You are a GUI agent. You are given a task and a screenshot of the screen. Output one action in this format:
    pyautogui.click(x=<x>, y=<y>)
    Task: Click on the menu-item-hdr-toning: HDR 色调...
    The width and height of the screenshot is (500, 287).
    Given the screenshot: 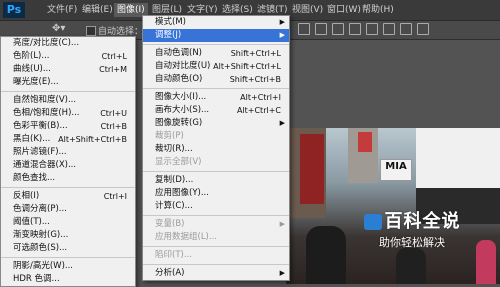 What is the action you would take?
    pyautogui.click(x=68, y=279)
    